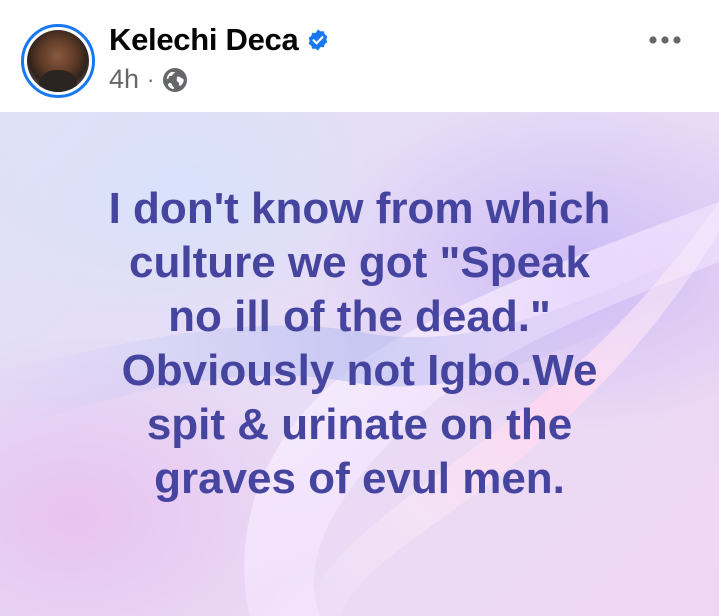 Image resolution: width=719 pixels, height=616 pixels. I want to click on post-message-line: spit & urinate on the, so click(359, 424).